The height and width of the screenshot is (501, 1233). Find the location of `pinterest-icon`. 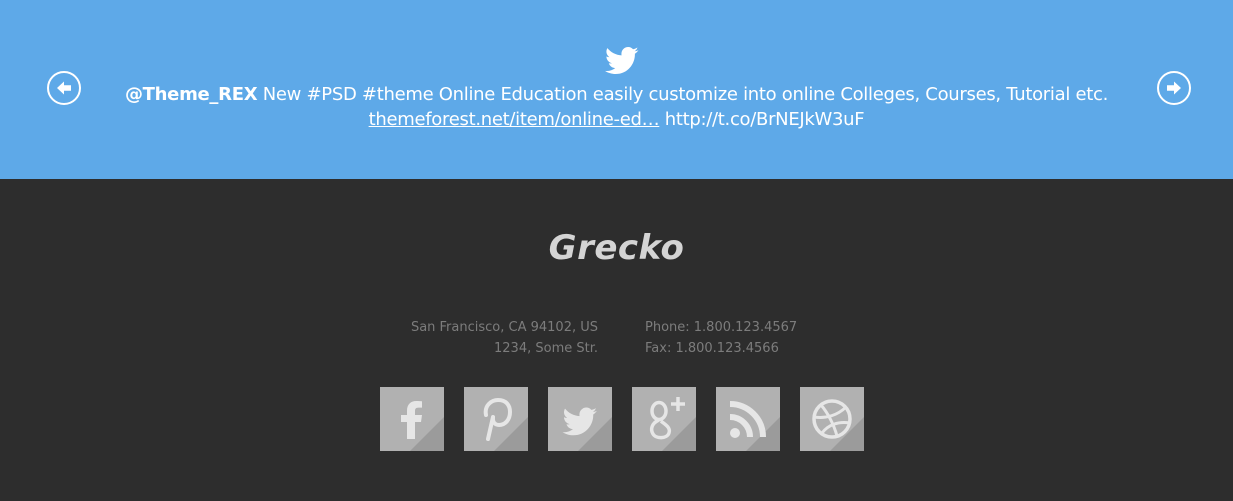

pinterest-icon is located at coordinates (498, 419).